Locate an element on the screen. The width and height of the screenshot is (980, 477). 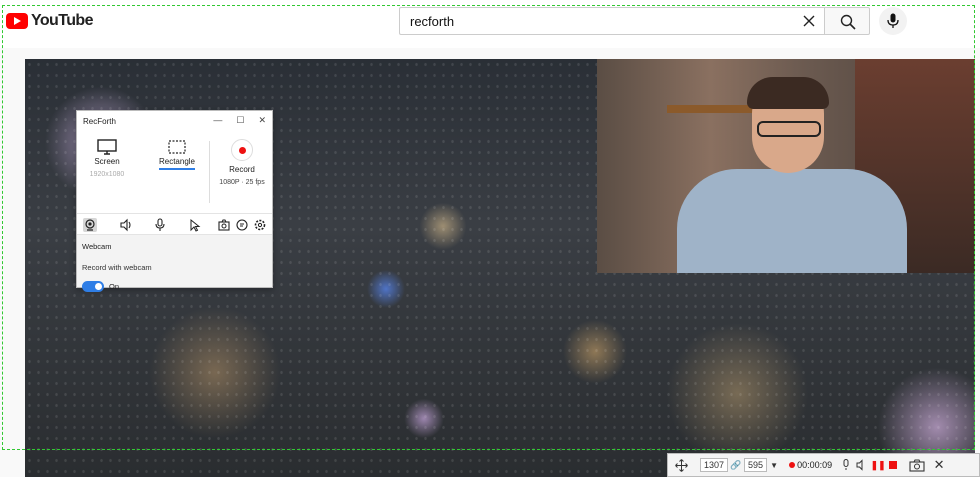
voice-search-button is located at coordinates (893, 21).